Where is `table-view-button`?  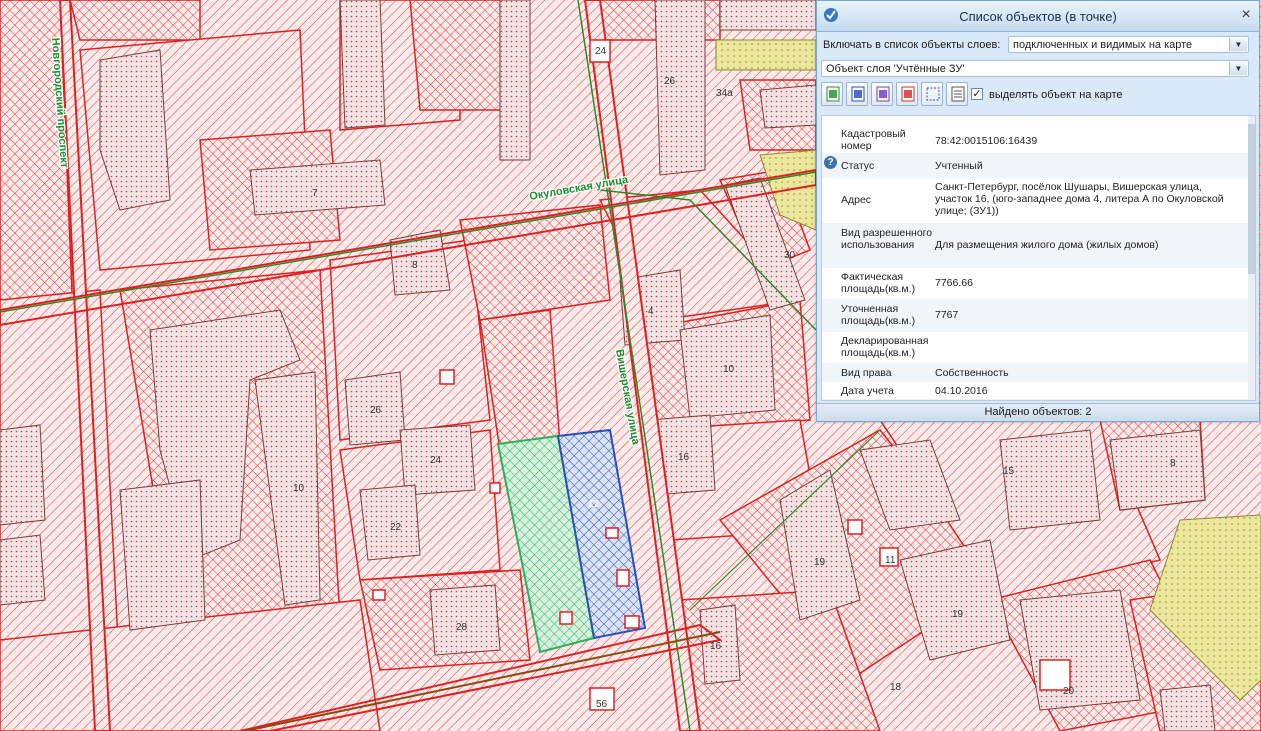 table-view-button is located at coordinates (957, 94).